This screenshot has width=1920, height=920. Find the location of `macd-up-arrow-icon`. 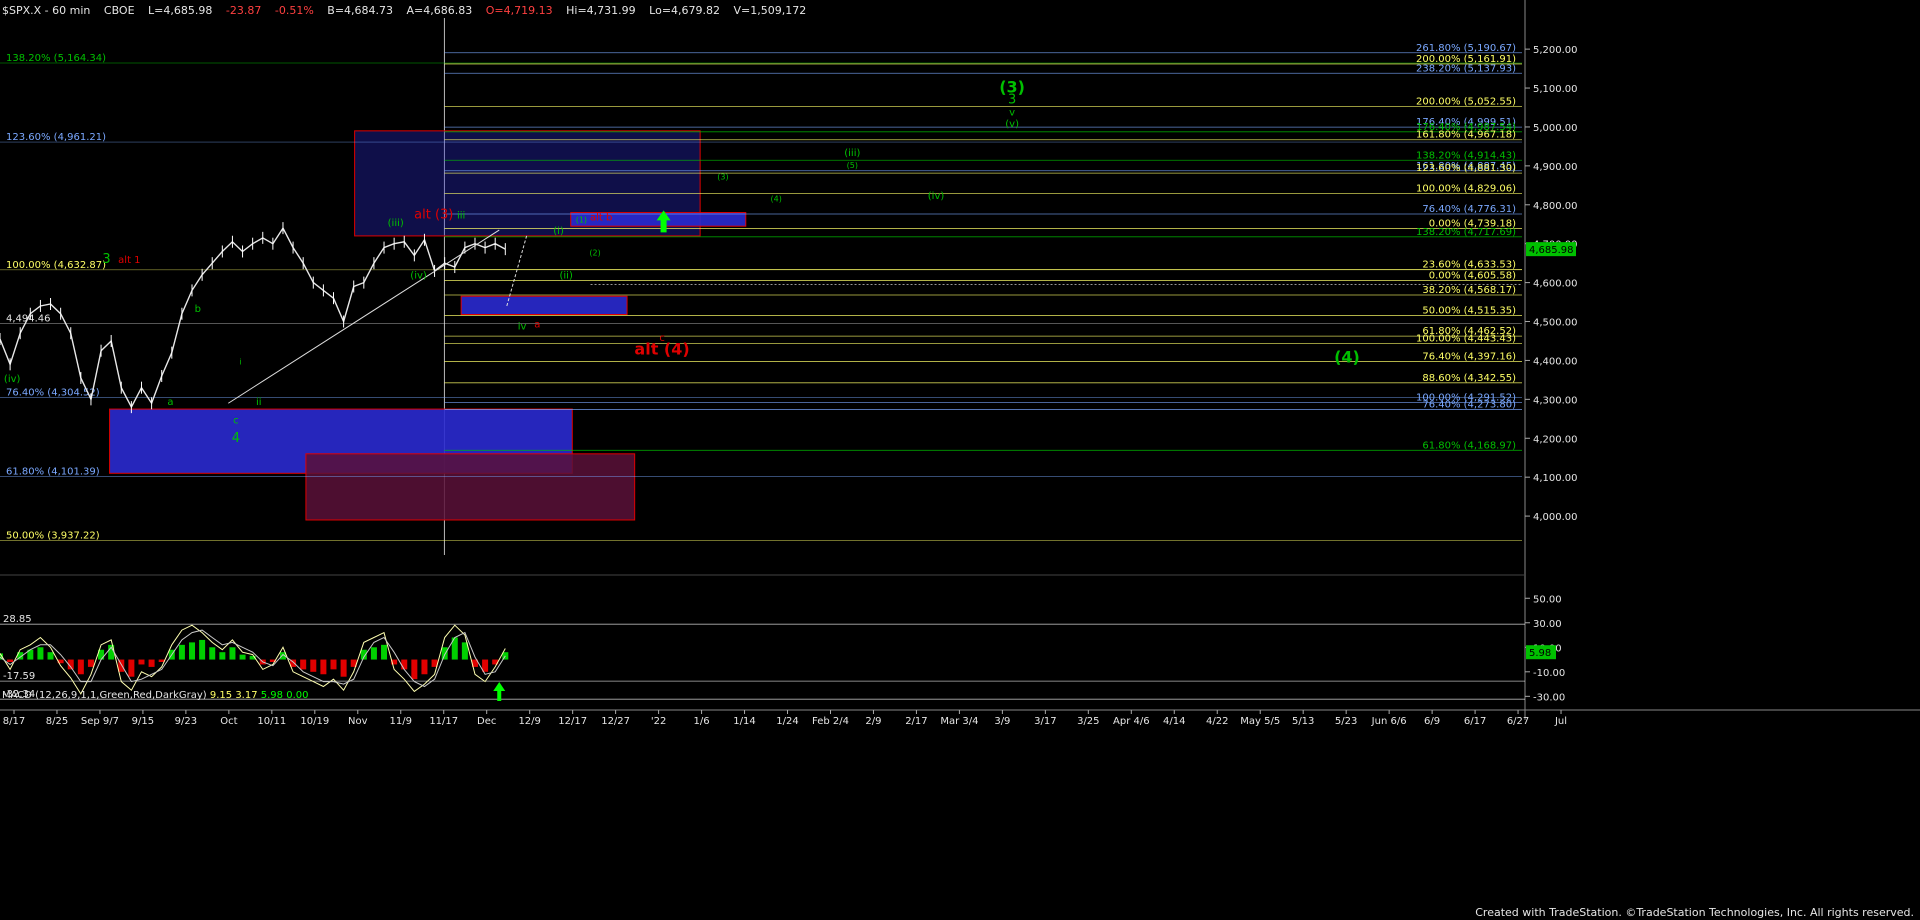

macd-up-arrow-icon is located at coordinates (499, 691).